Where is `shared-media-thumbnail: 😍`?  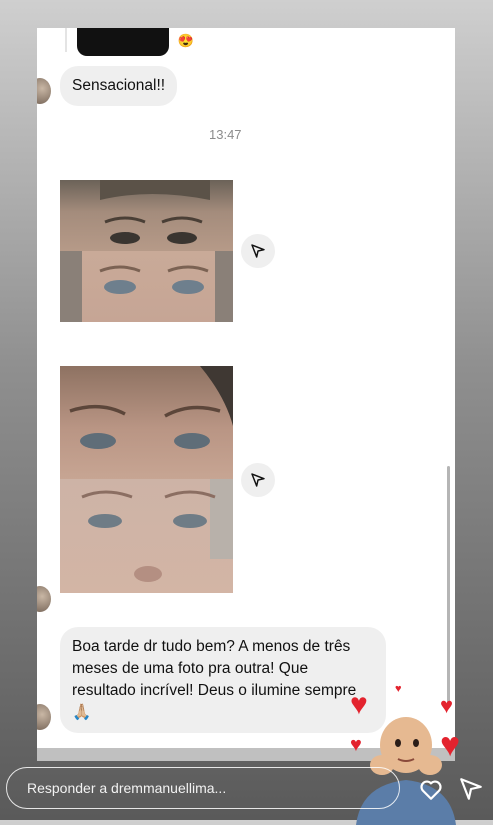 shared-media-thumbnail: 😍 is located at coordinates (137, 42).